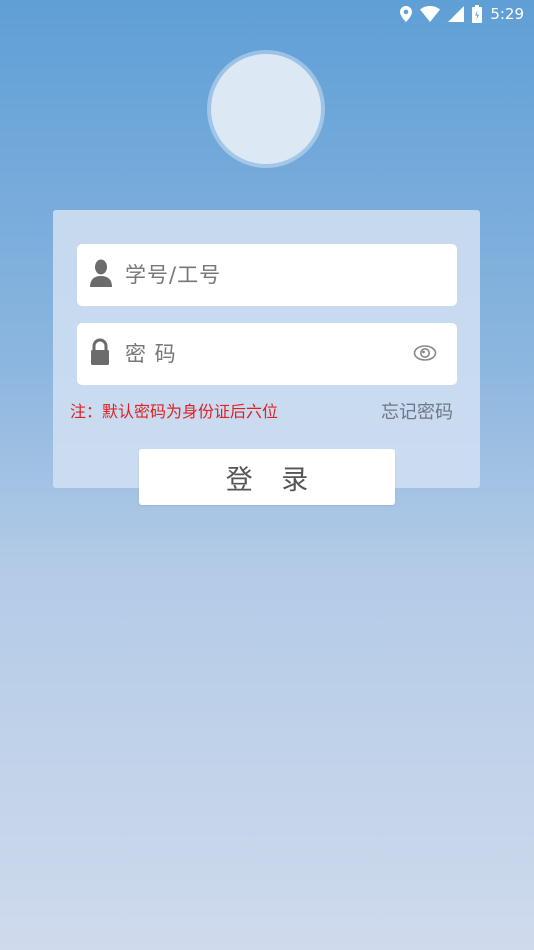 This screenshot has width=534, height=950. I want to click on username-field, so click(267, 275).